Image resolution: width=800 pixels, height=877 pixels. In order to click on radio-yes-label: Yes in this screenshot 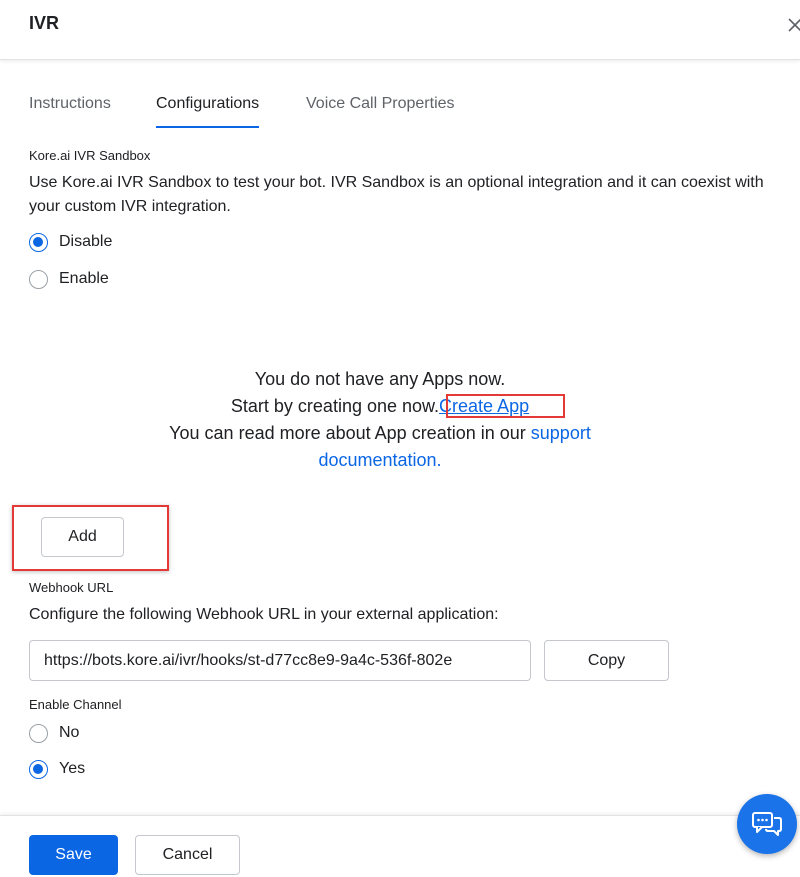, I will do `click(72, 768)`.